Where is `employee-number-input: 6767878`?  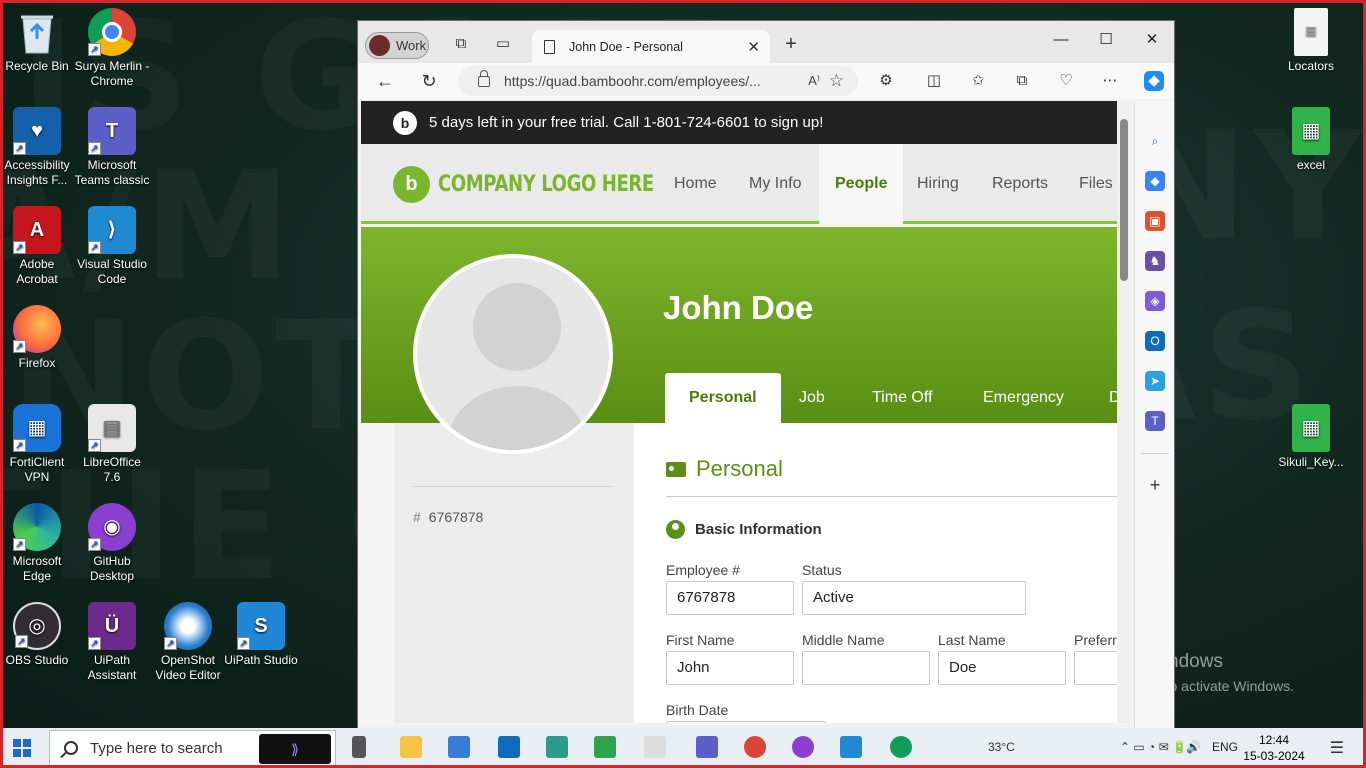 employee-number-input: 6767878 is located at coordinates (730, 598).